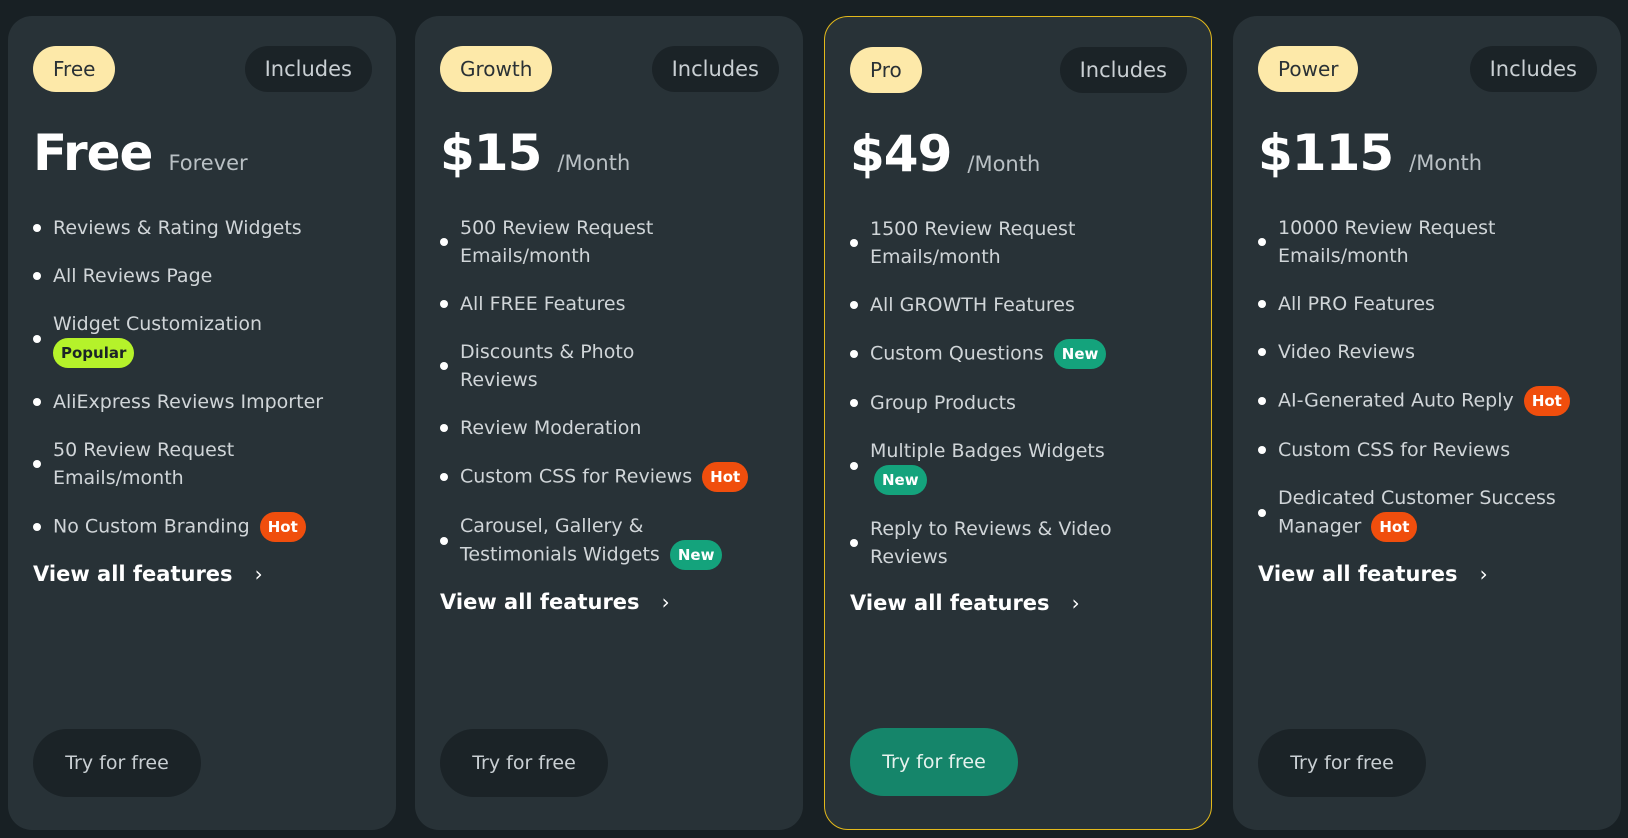 The height and width of the screenshot is (838, 1628). I want to click on feature-item: Multiple Badges Widgets New, so click(1018, 466).